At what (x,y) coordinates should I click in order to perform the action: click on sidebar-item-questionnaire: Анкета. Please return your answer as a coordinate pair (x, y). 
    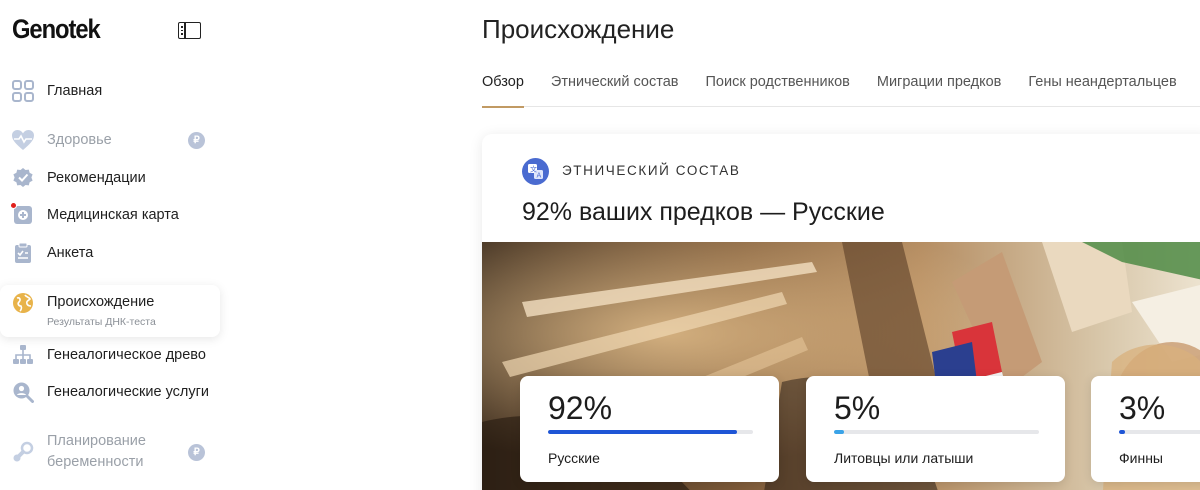
    Looking at the image, I should click on (110, 253).